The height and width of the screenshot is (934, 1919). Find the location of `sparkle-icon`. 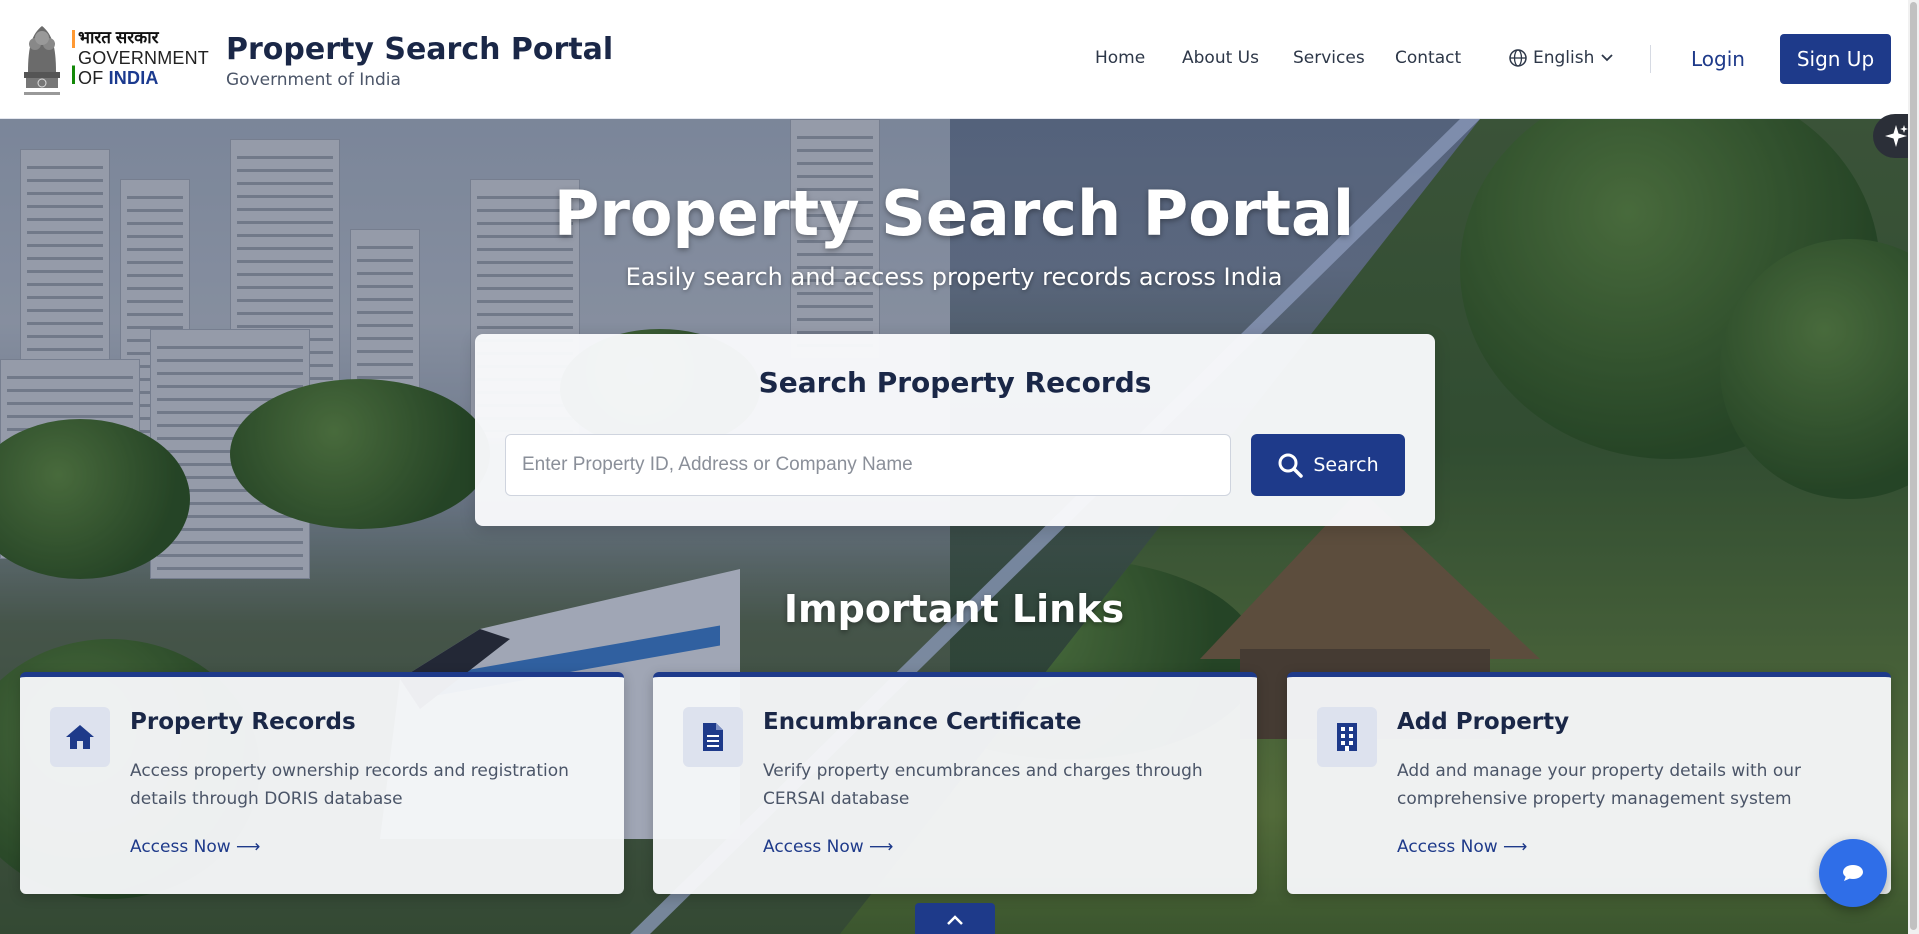

sparkle-icon is located at coordinates (1896, 136).